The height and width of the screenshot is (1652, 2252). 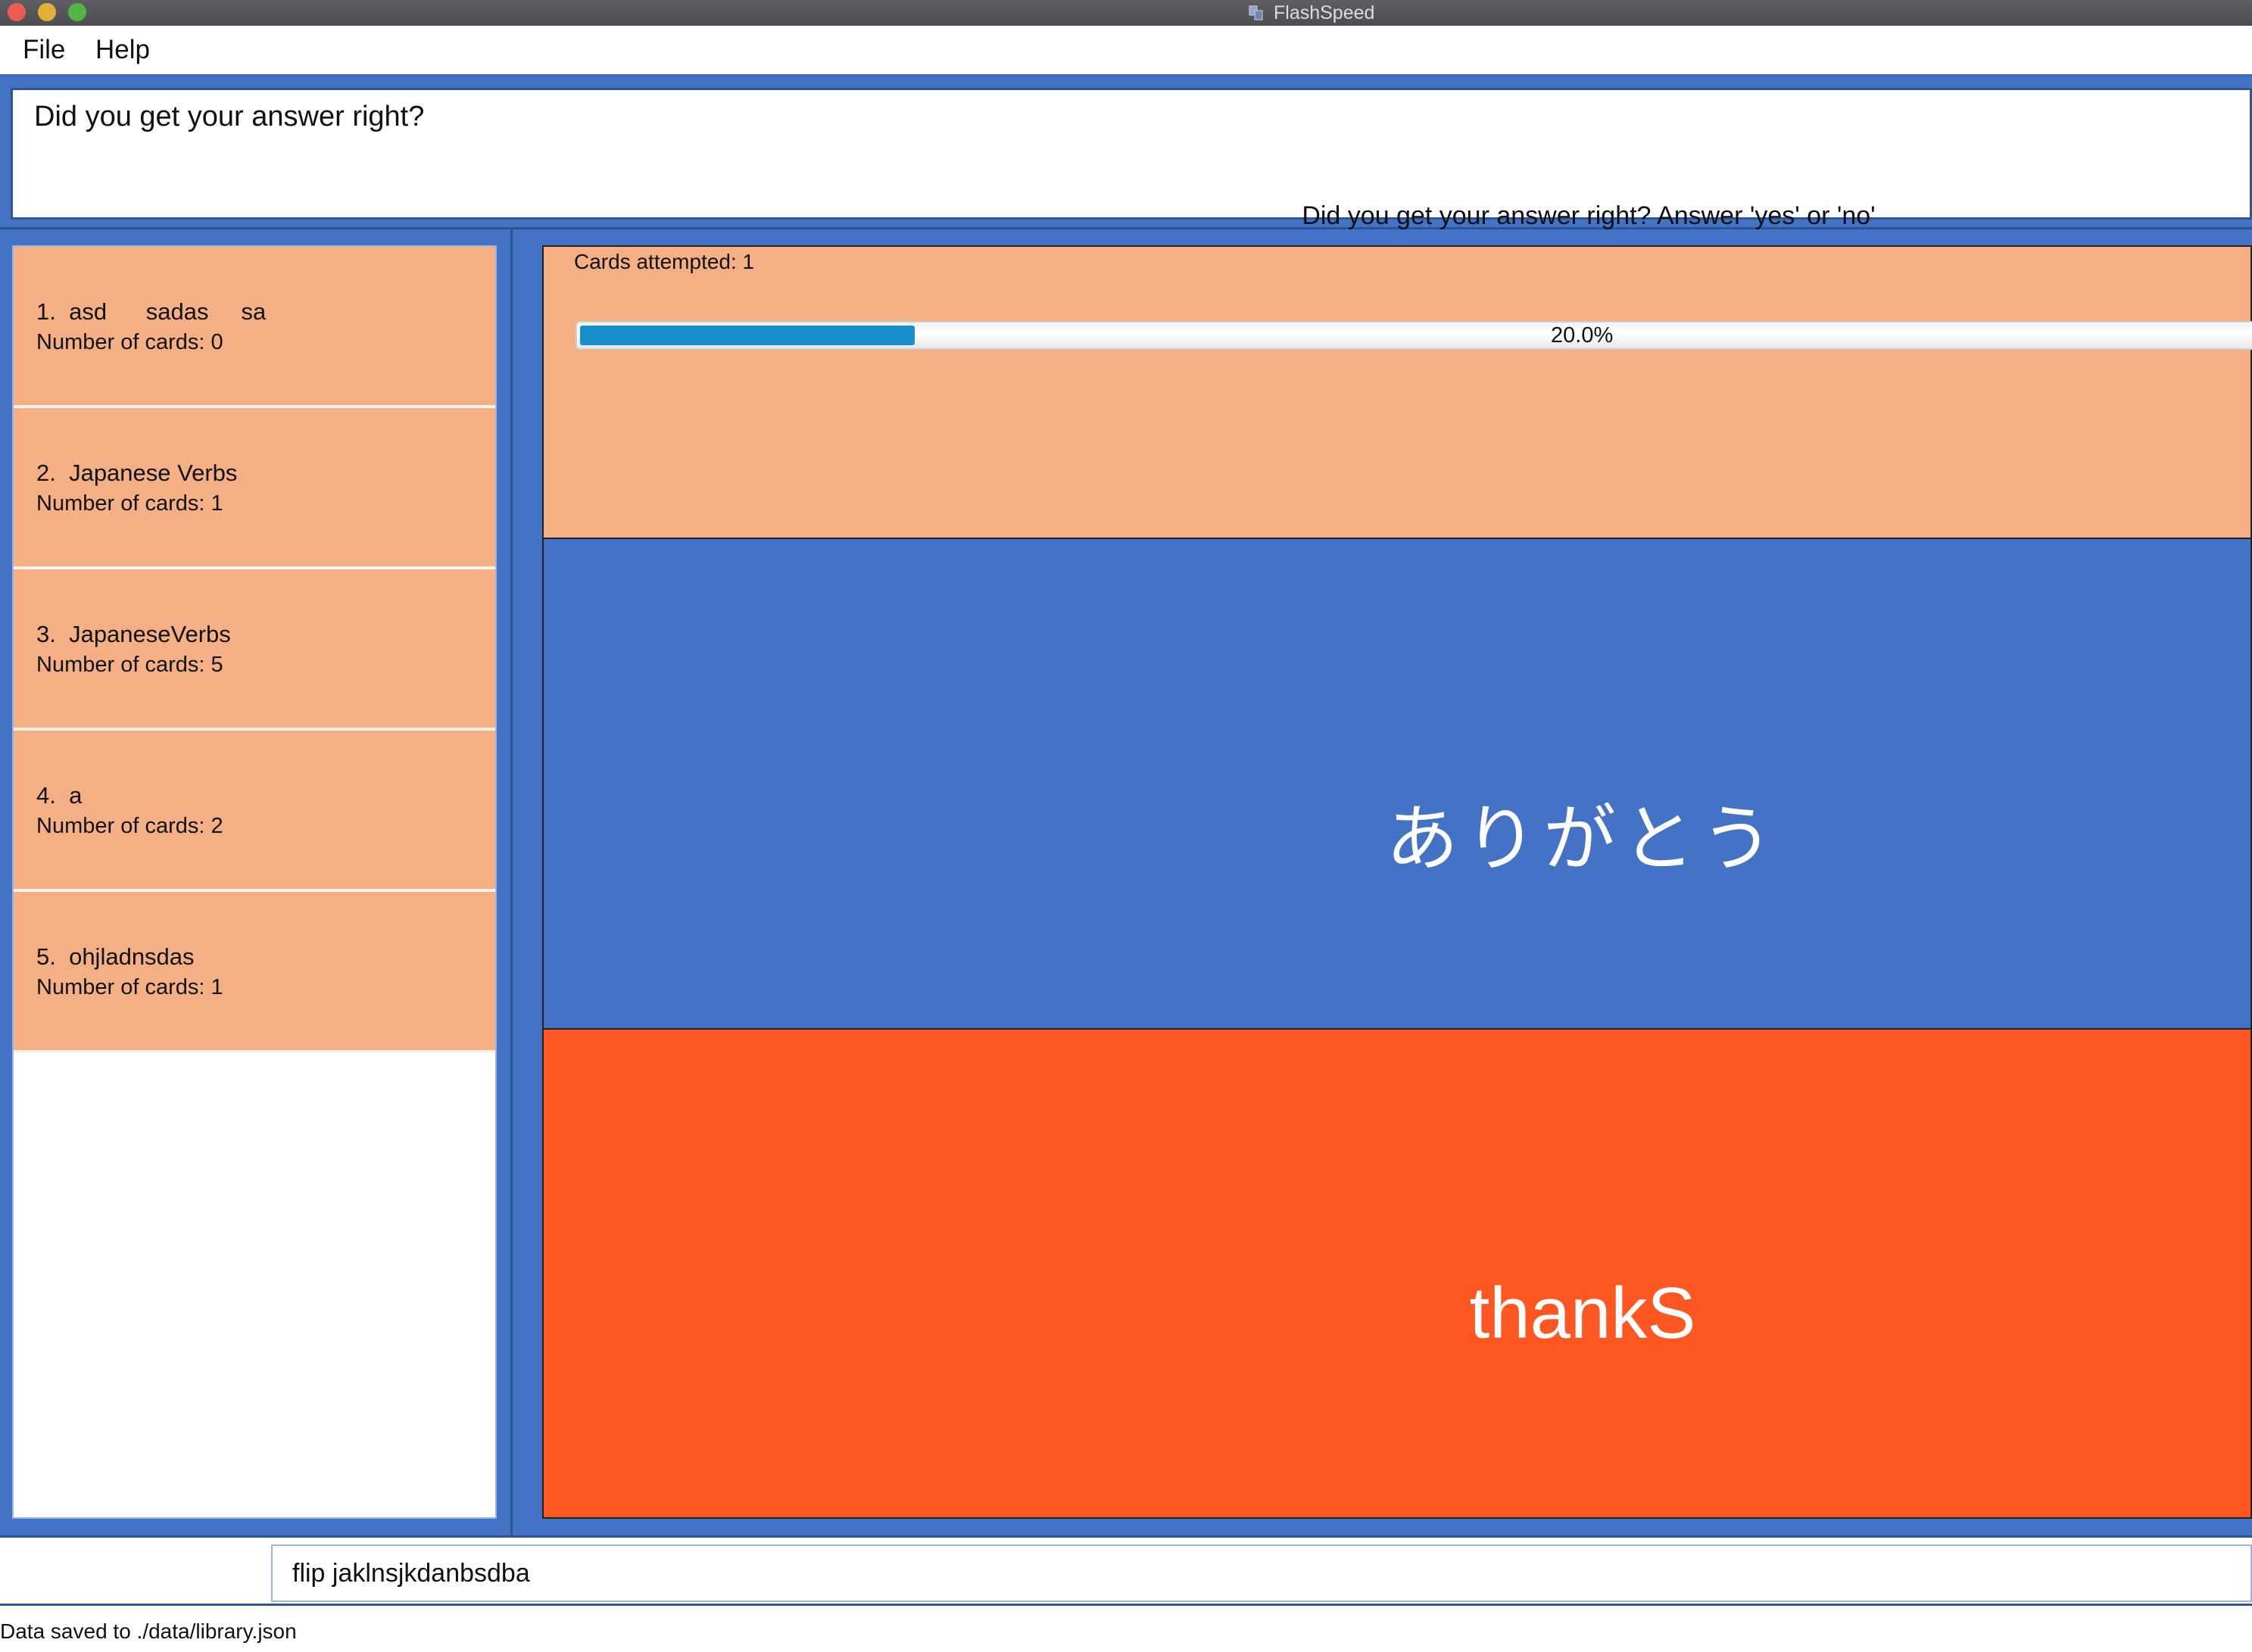 I want to click on window-title-group: FlashSpeed, so click(x=1310, y=13).